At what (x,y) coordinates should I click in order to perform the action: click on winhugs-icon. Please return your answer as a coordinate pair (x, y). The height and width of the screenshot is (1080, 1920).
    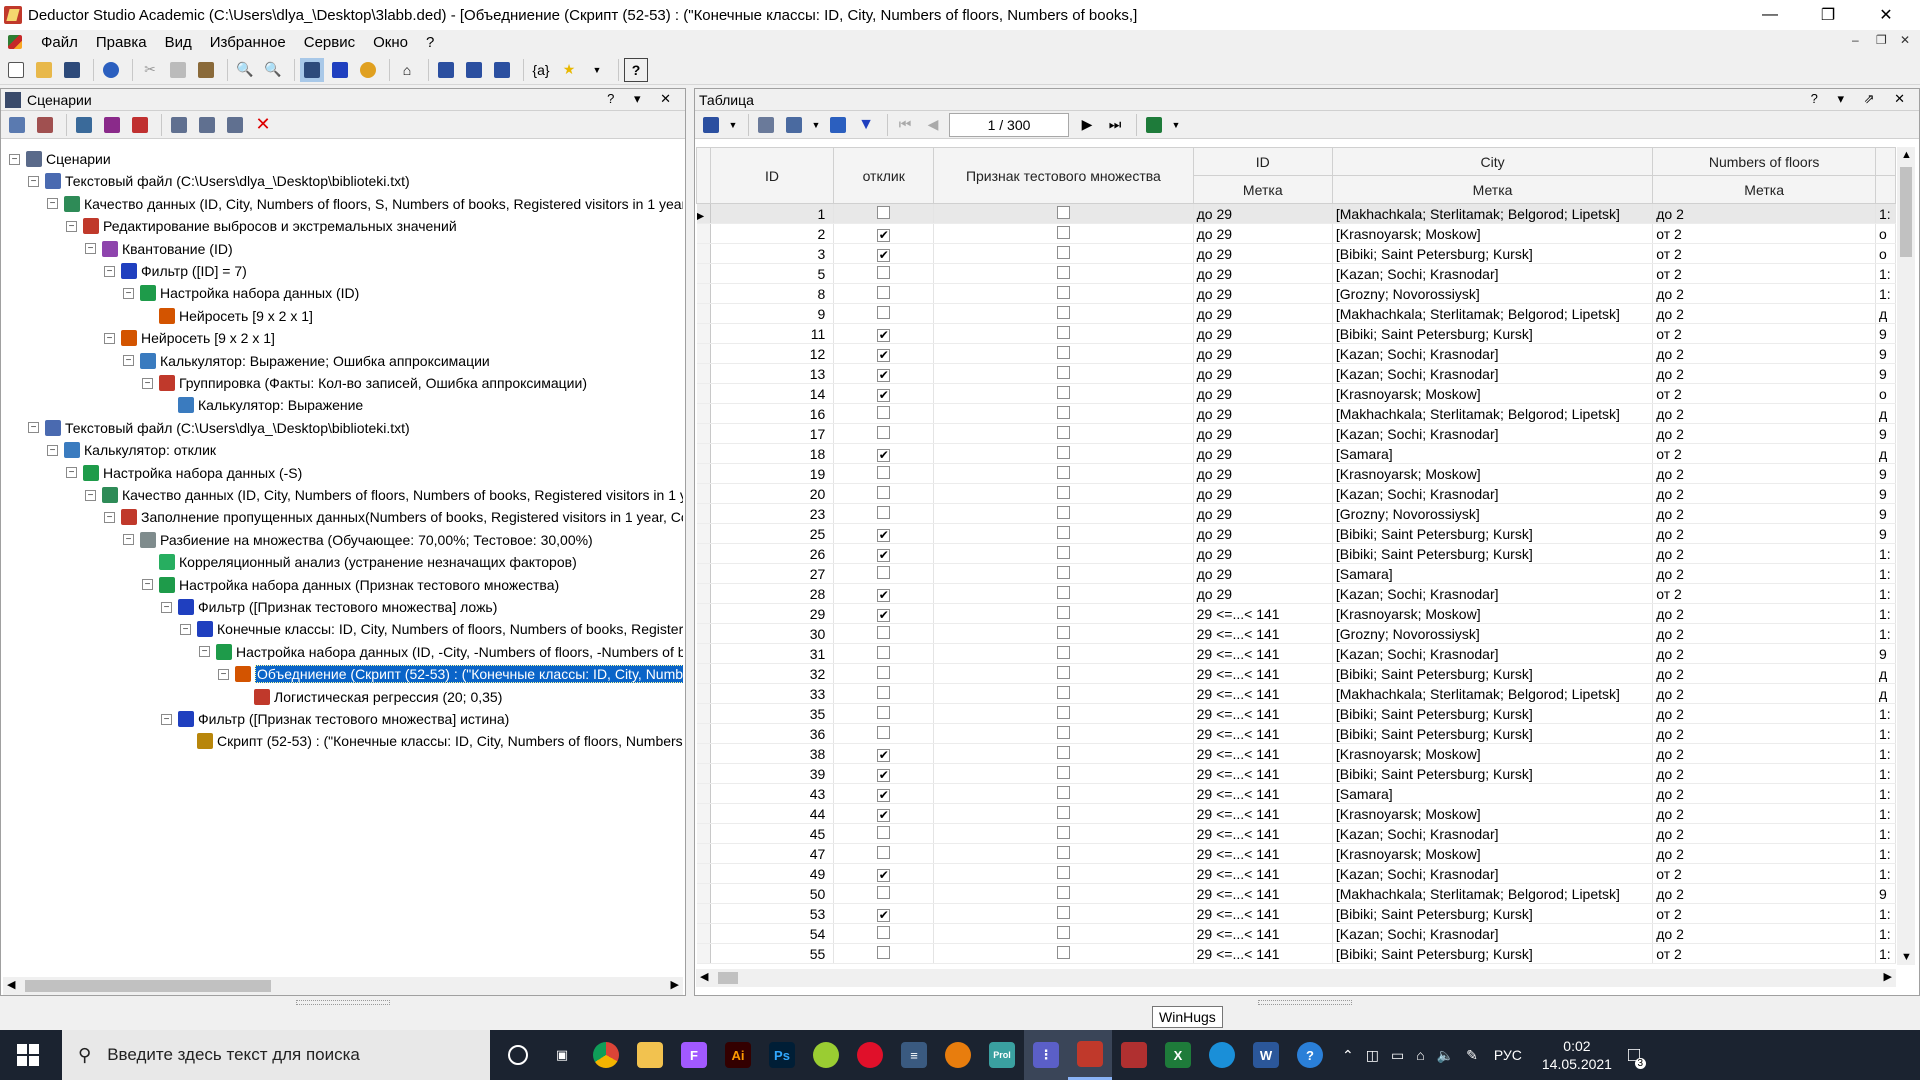
    Looking at the image, I should click on (1134, 1055).